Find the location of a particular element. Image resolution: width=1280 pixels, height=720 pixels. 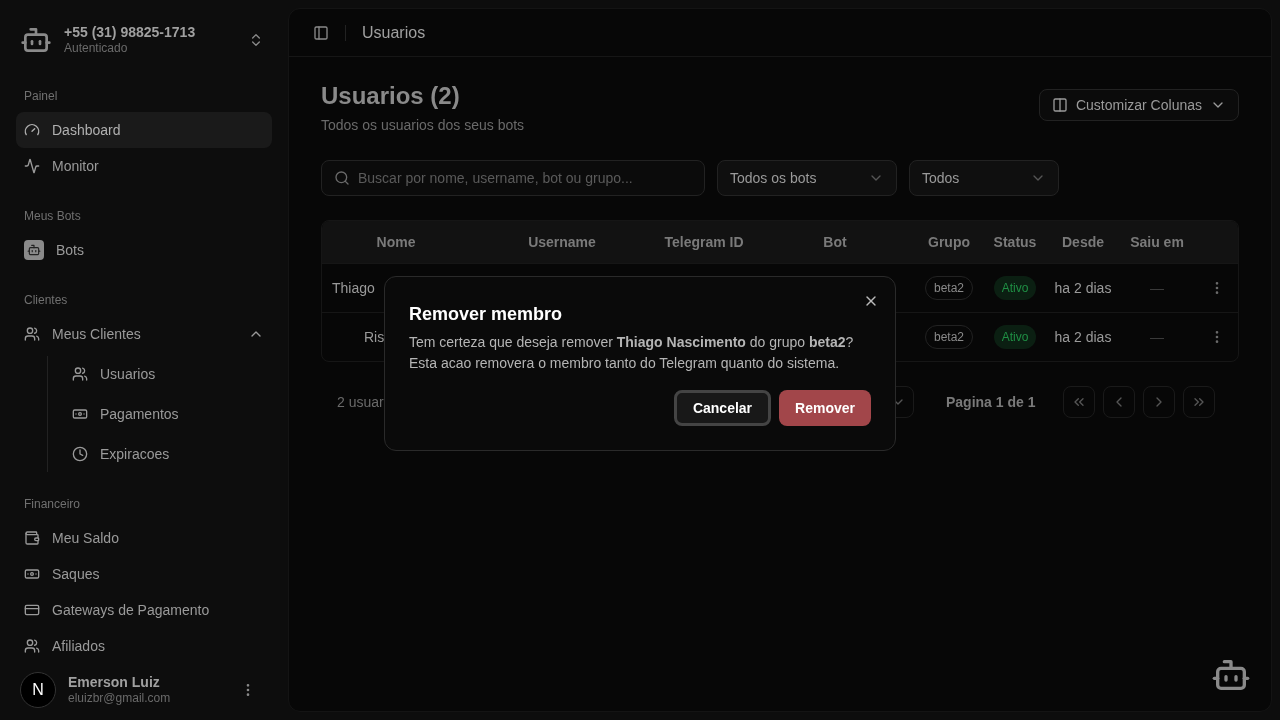

search-icon is located at coordinates (342, 178).